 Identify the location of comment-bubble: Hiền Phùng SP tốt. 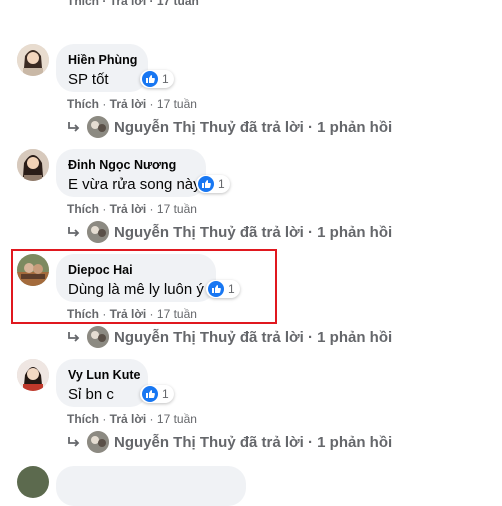
(102, 68).